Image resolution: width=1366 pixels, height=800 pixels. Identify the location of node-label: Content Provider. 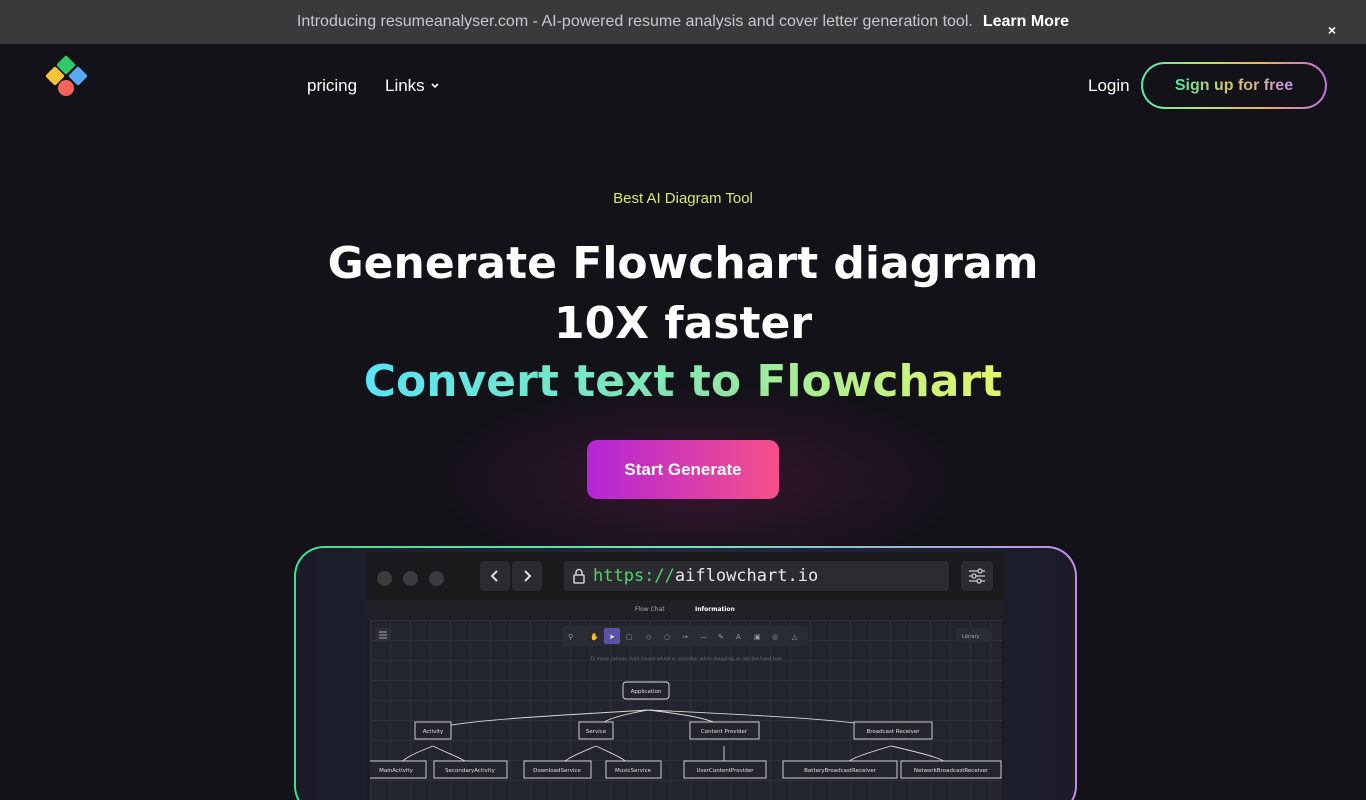
(724, 732).